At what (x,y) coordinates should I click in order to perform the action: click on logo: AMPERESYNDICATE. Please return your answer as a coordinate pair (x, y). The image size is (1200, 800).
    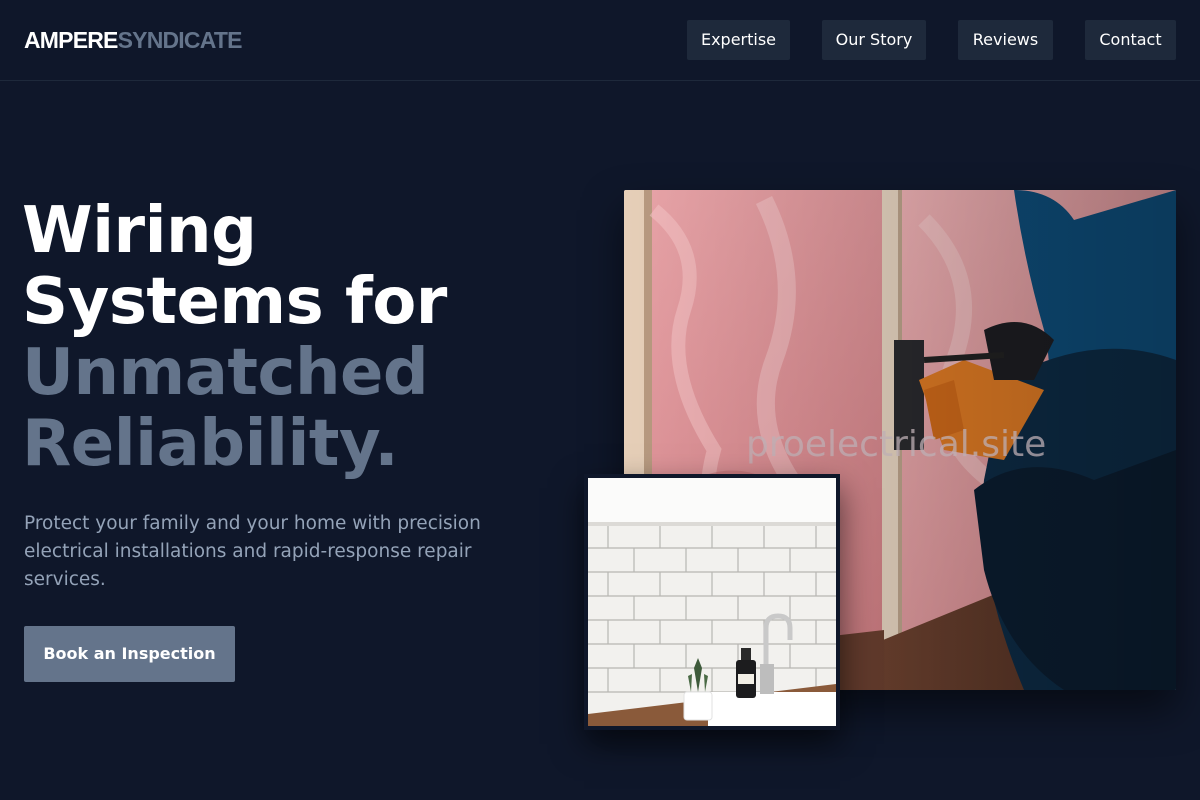
    Looking at the image, I should click on (133, 40).